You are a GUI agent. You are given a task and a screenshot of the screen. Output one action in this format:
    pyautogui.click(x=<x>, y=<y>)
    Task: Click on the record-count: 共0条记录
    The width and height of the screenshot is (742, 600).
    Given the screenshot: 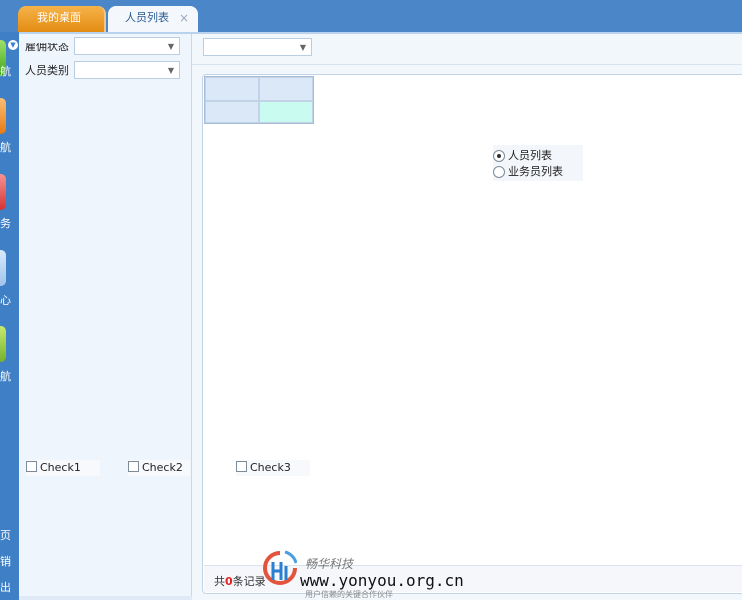 What is the action you would take?
    pyautogui.click(x=240, y=581)
    